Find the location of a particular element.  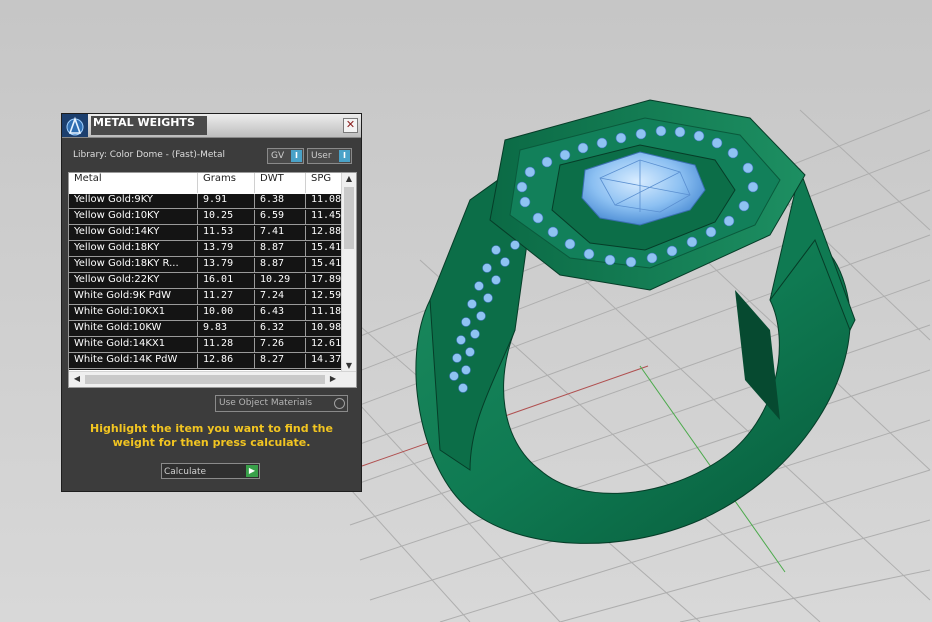

metal-cell: White Gold:9K PdW is located at coordinates (133, 297).